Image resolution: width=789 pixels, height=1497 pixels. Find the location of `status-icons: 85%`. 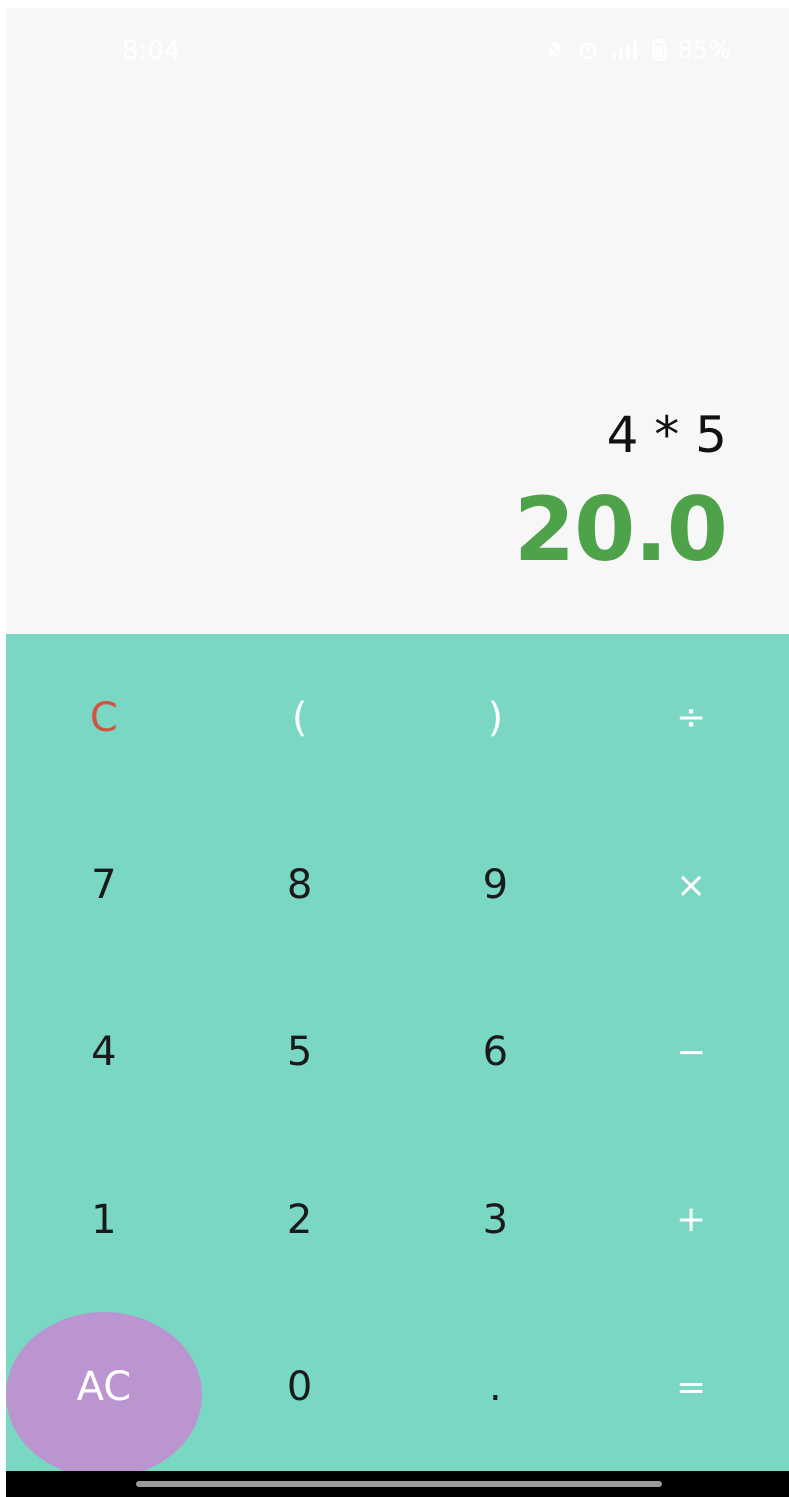

status-icons: 85% is located at coordinates (637, 50).